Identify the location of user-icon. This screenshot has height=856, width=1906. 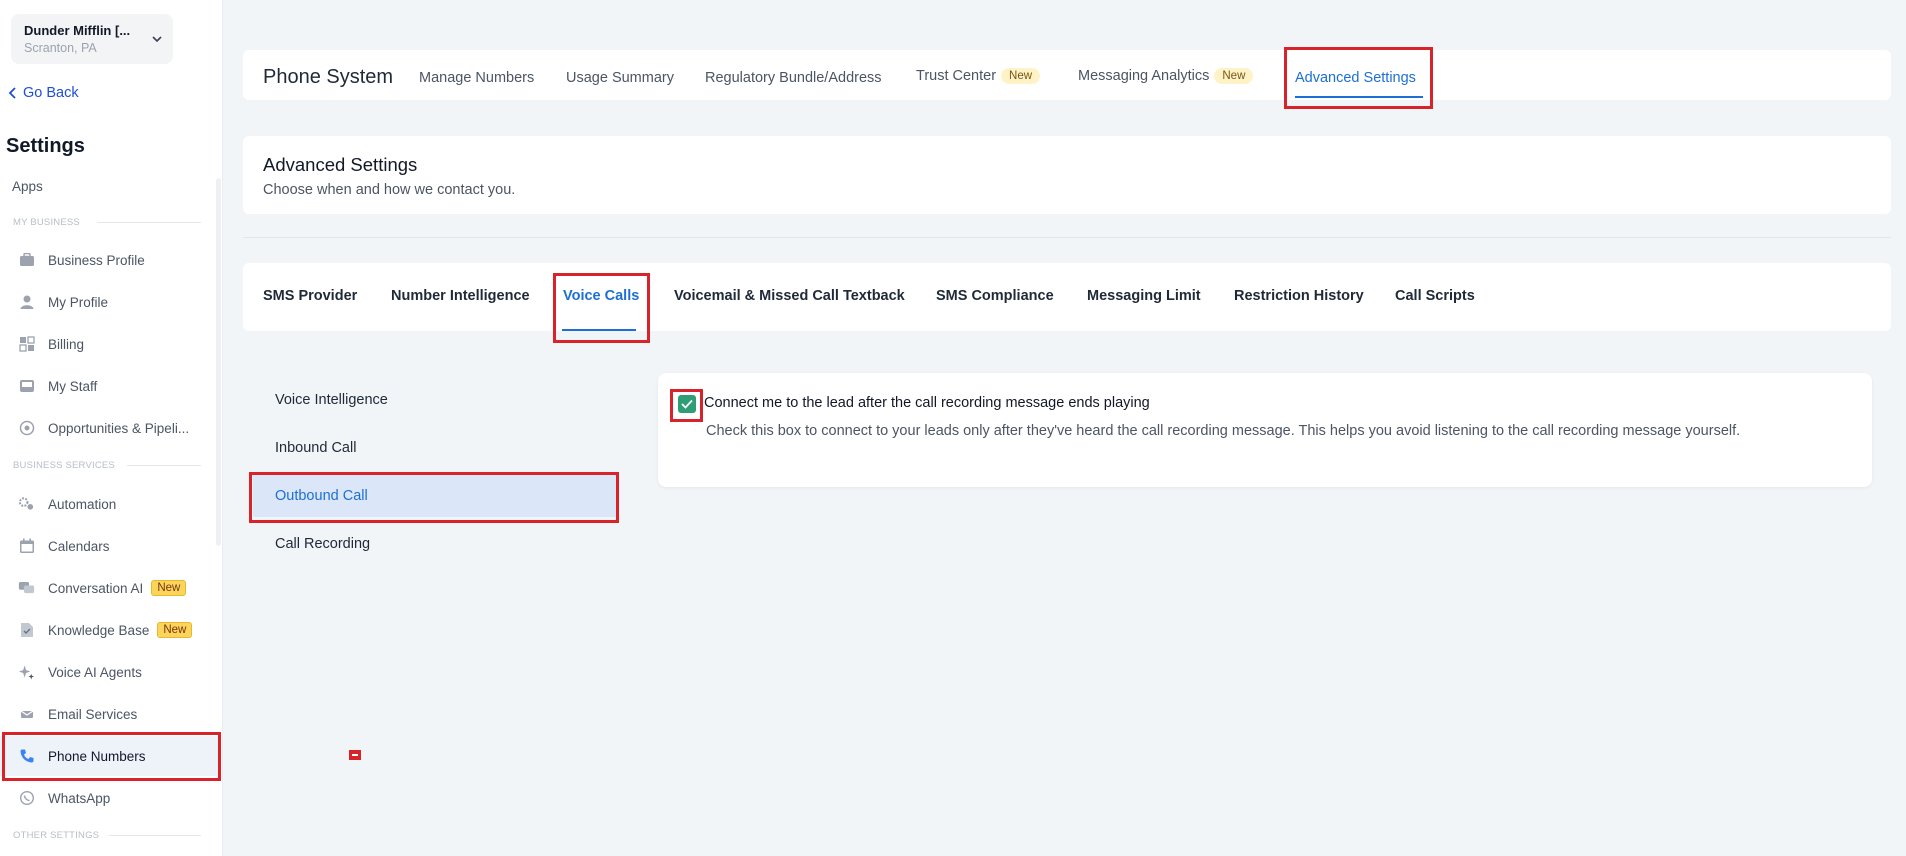
(26, 302).